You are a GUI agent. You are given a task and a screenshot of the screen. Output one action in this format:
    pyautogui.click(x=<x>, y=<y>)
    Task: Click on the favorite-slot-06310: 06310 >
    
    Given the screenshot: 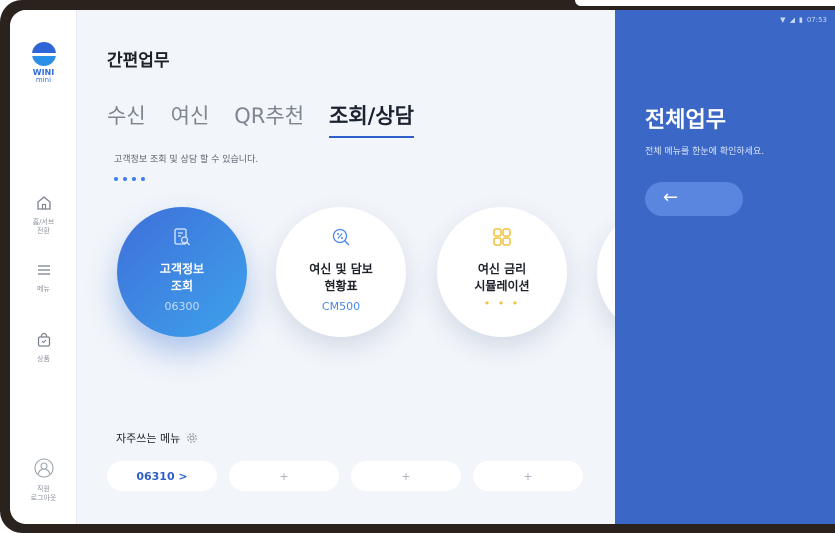 What is the action you would take?
    pyautogui.click(x=162, y=476)
    